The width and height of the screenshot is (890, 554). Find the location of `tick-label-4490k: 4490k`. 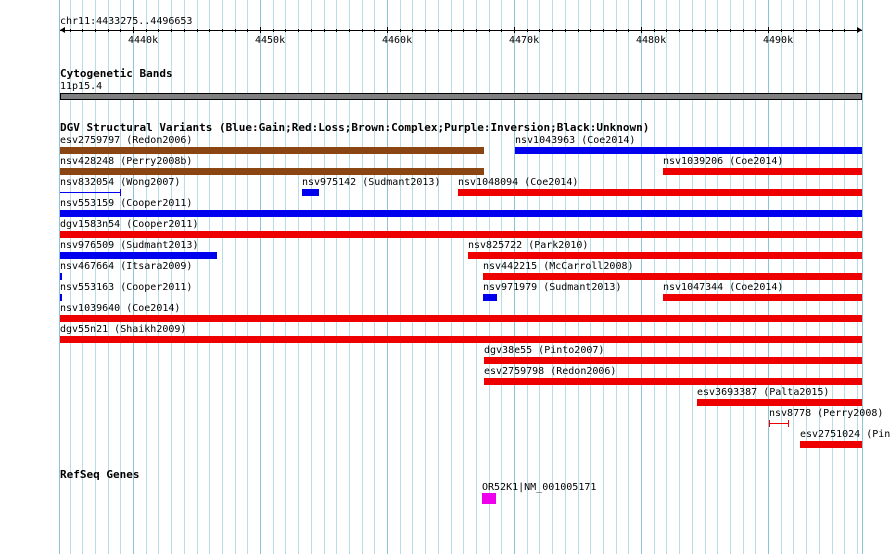

tick-label-4490k: 4490k is located at coordinates (778, 40).